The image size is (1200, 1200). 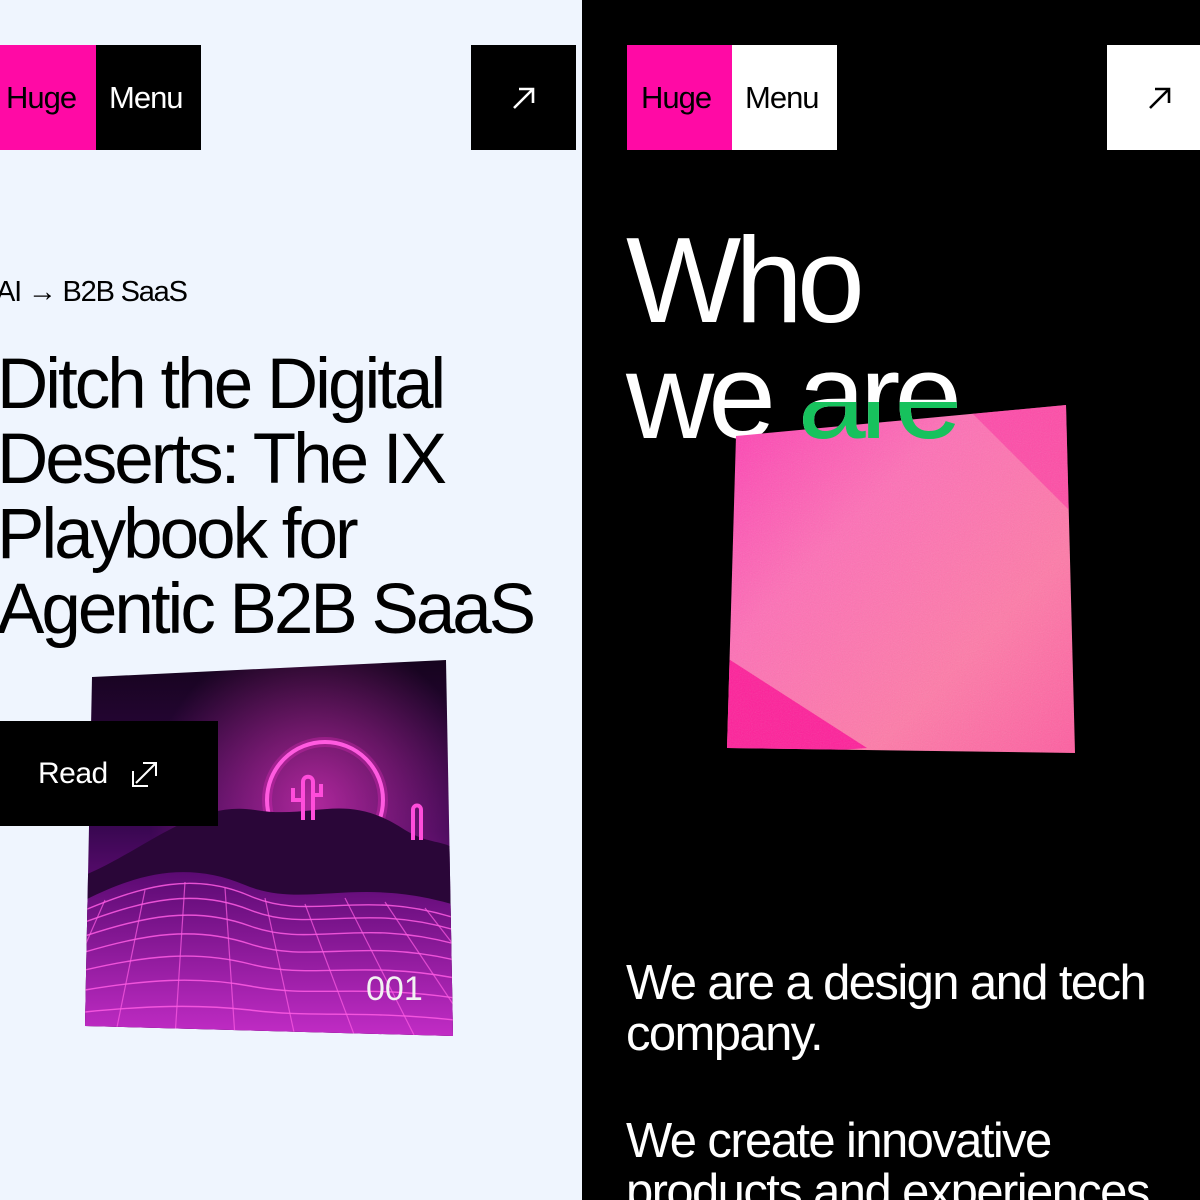 I want to click on category-eyebrow: AI → B2B SaaS, so click(x=94, y=292).